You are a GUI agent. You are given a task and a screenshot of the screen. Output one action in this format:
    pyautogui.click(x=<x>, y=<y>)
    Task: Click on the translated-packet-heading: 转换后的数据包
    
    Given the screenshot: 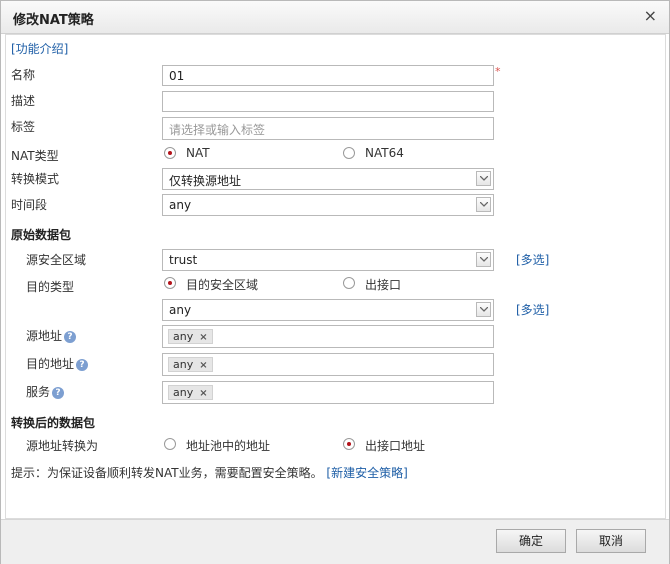 What is the action you would take?
    pyautogui.click(x=53, y=423)
    